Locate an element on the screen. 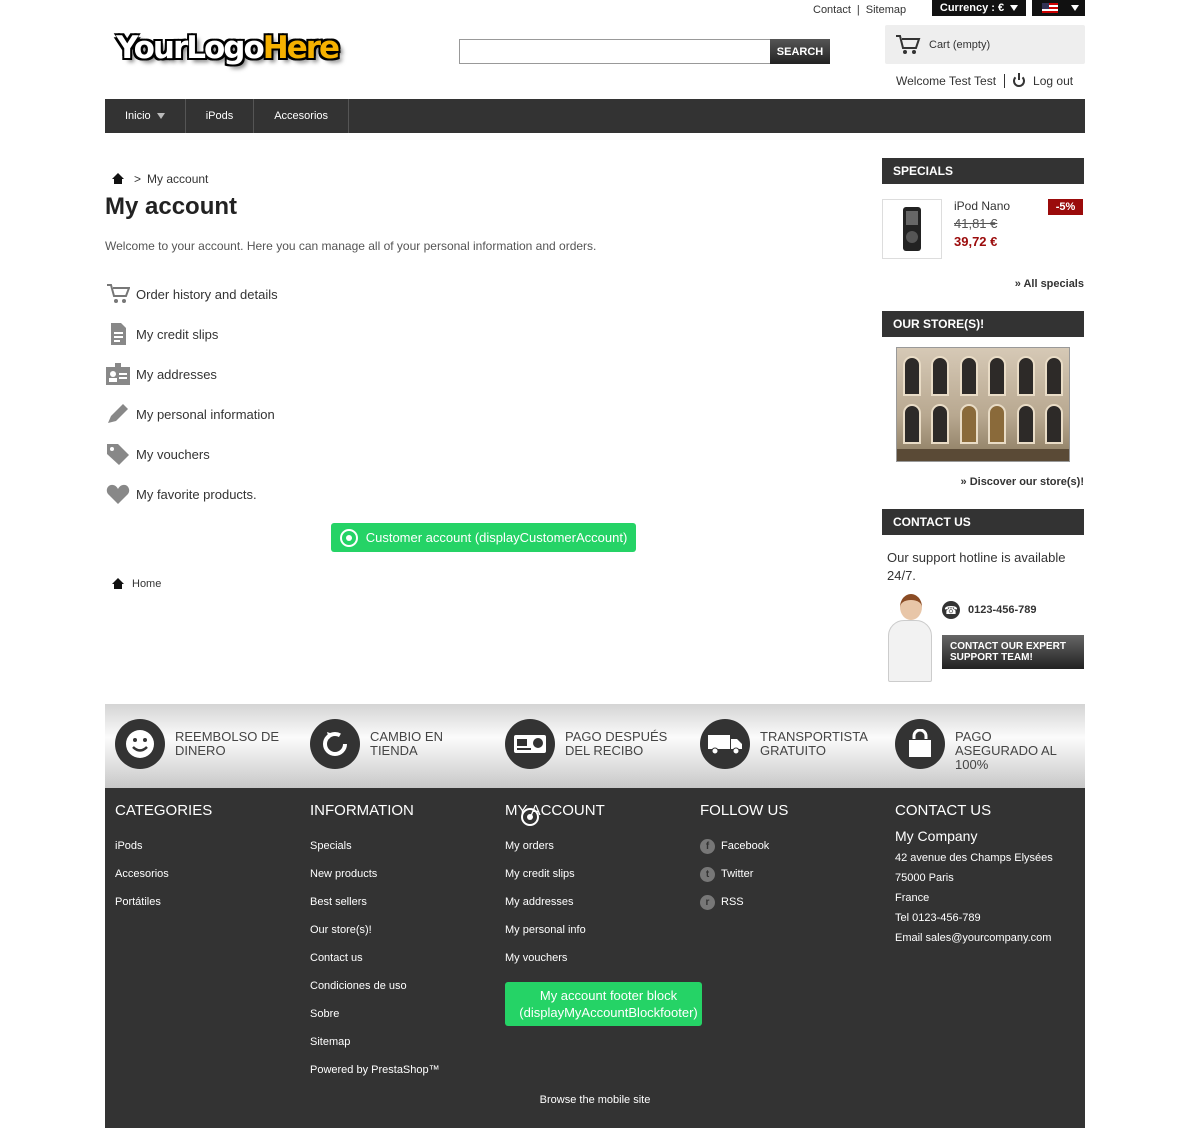 The image size is (1190, 1128). footer-link: My credit slips is located at coordinates (603, 874).